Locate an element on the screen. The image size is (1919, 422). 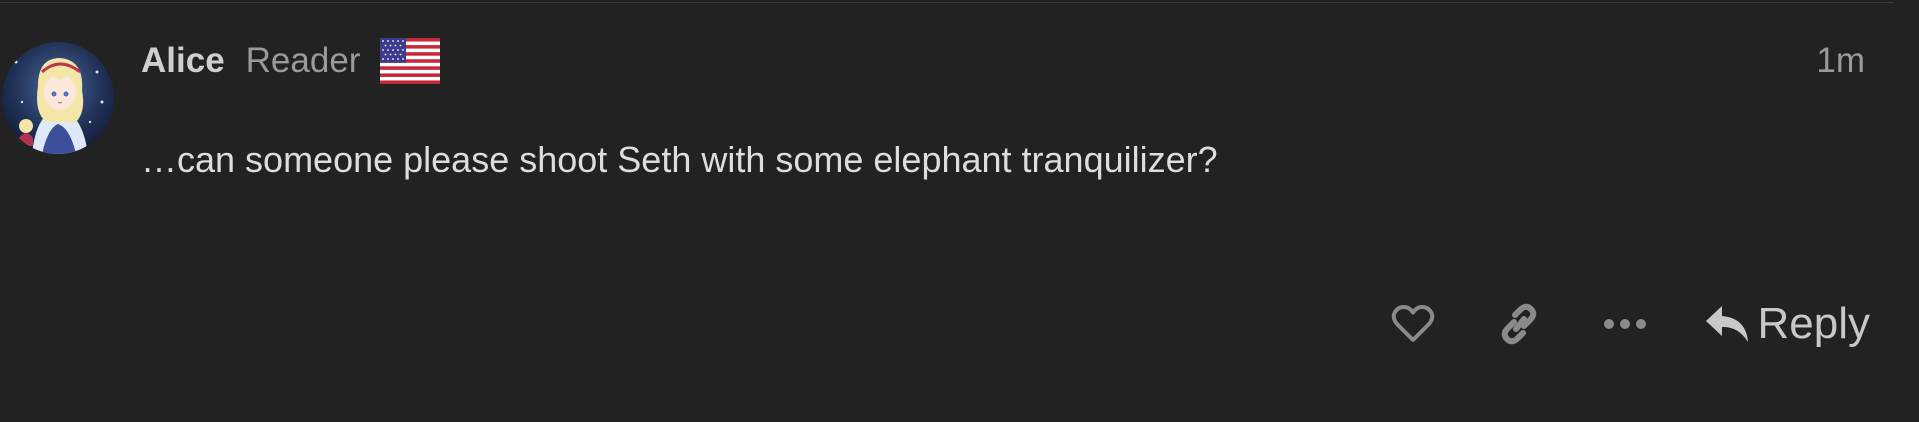
user-title: Reader is located at coordinates (303, 60).